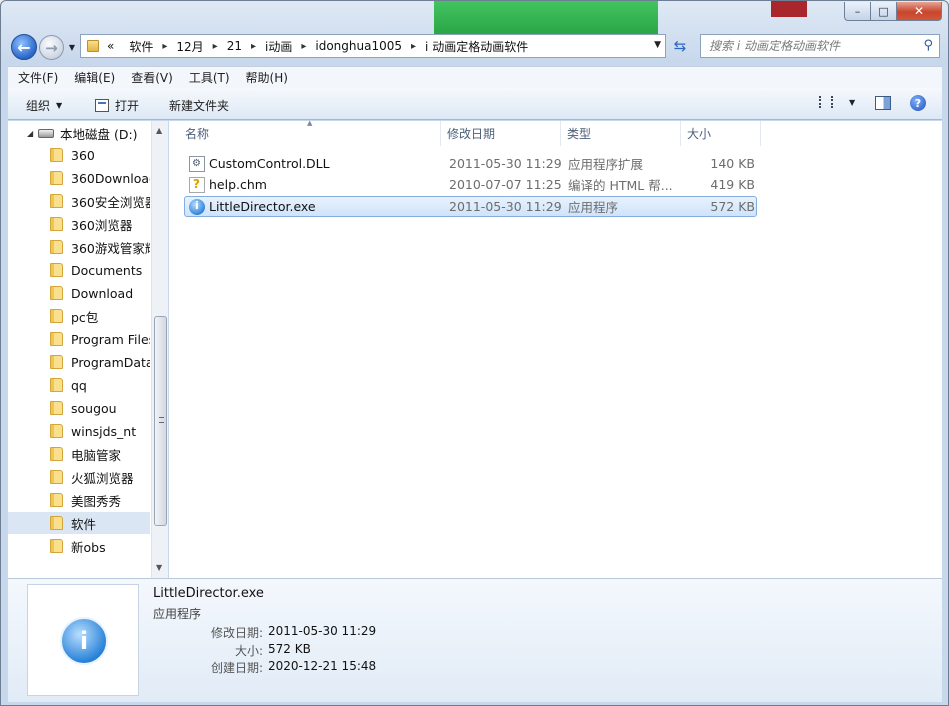 This screenshot has height=706, width=949. What do you see at coordinates (883, 103) in the screenshot?
I see `preview-pane-icon` at bounding box center [883, 103].